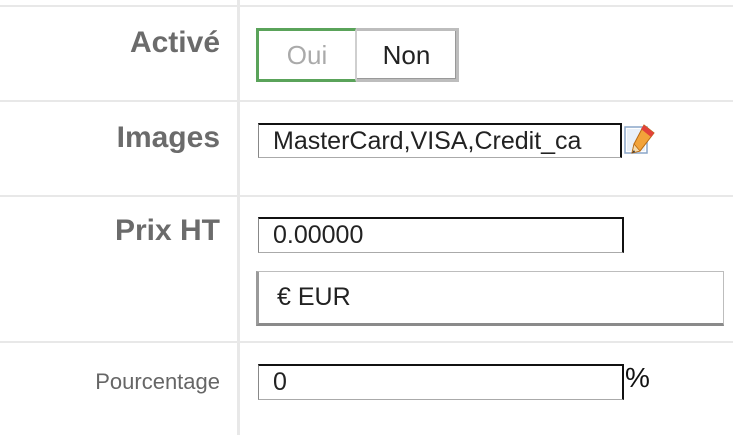 The image size is (733, 435). Describe the element at coordinates (441, 235) in the screenshot. I see `price-input: 0.00000` at that location.